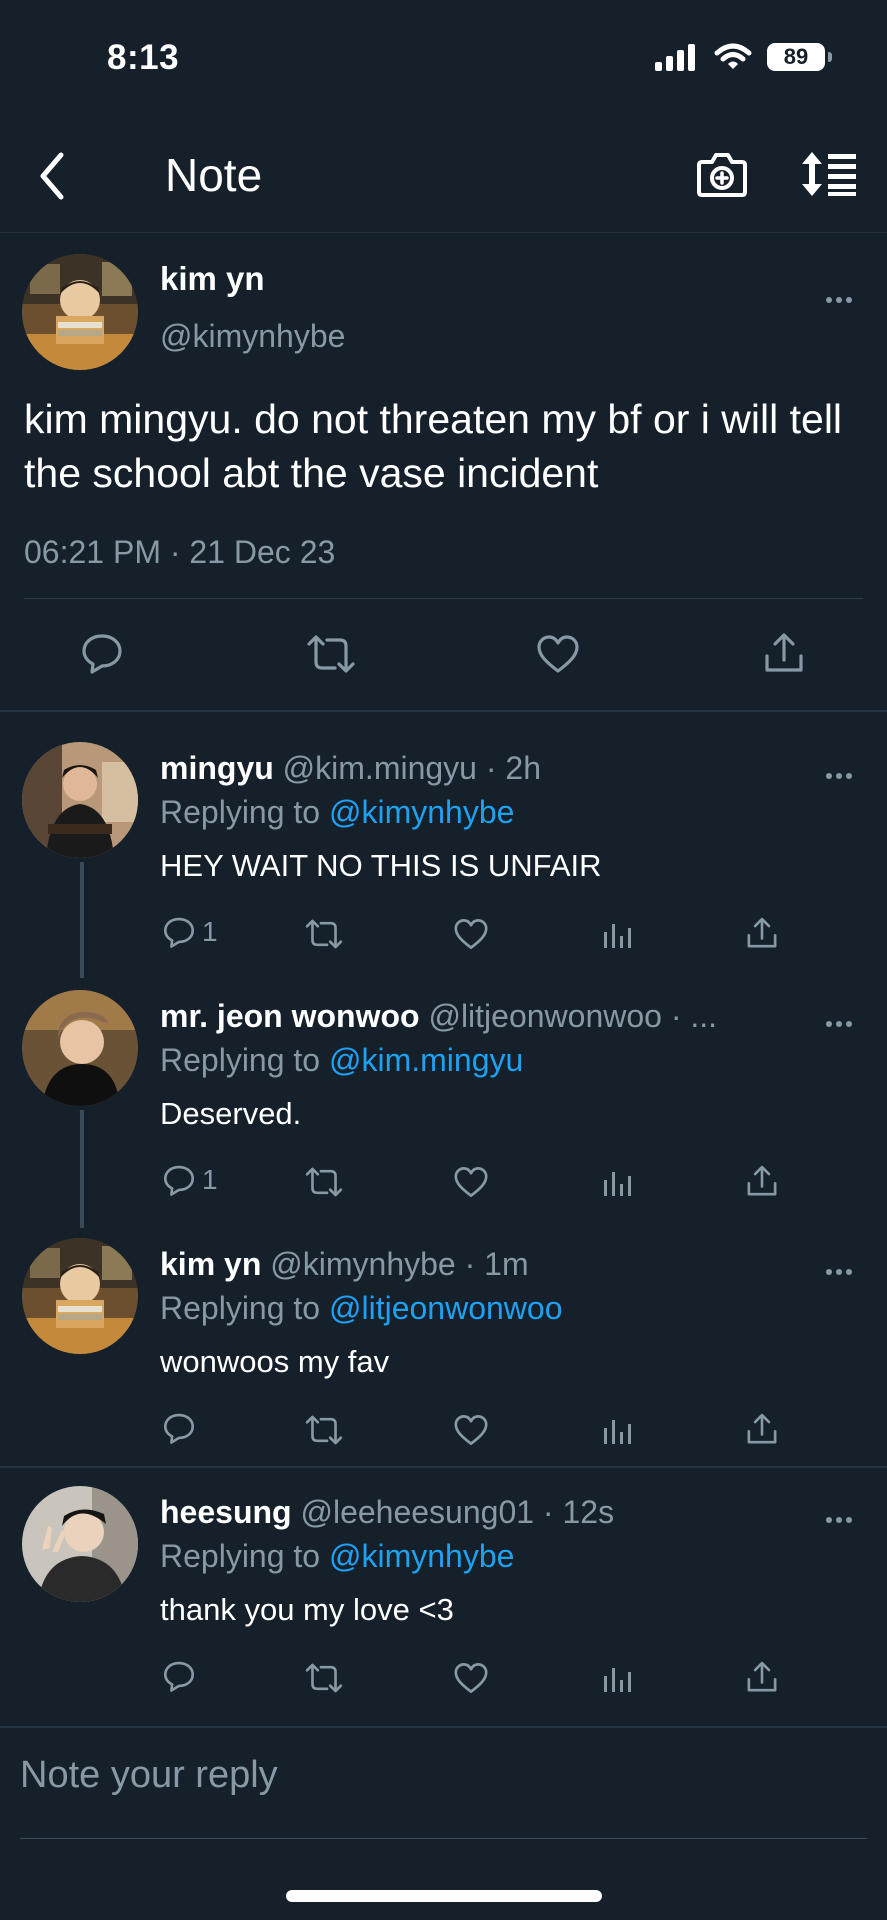  I want to click on reply-header: kim yn @kimynhybe · 1m, so click(490, 1264).